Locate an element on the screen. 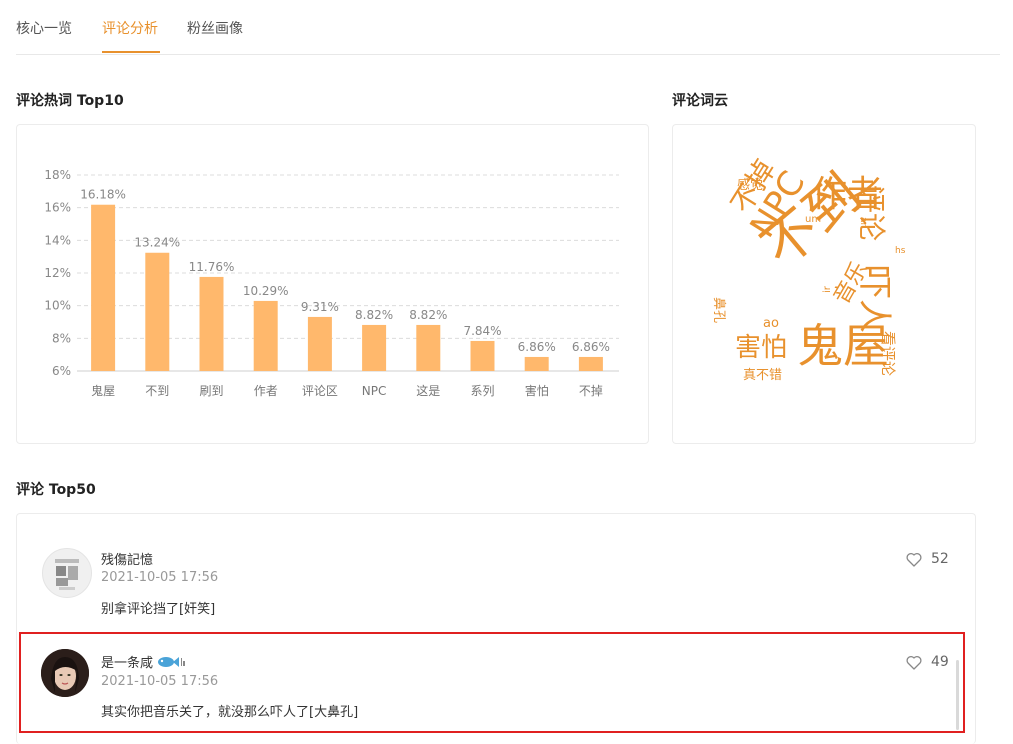 The height and width of the screenshot is (744, 1013). y-tick-label: 18% is located at coordinates (57, 175).